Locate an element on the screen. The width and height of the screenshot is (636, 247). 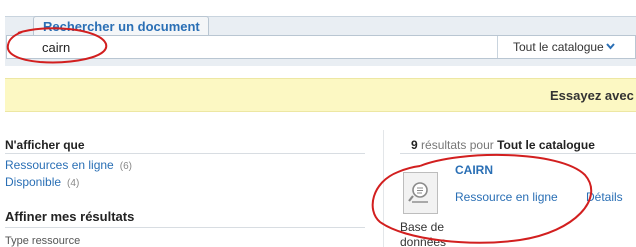
result-thumbnail is located at coordinates (420, 193).